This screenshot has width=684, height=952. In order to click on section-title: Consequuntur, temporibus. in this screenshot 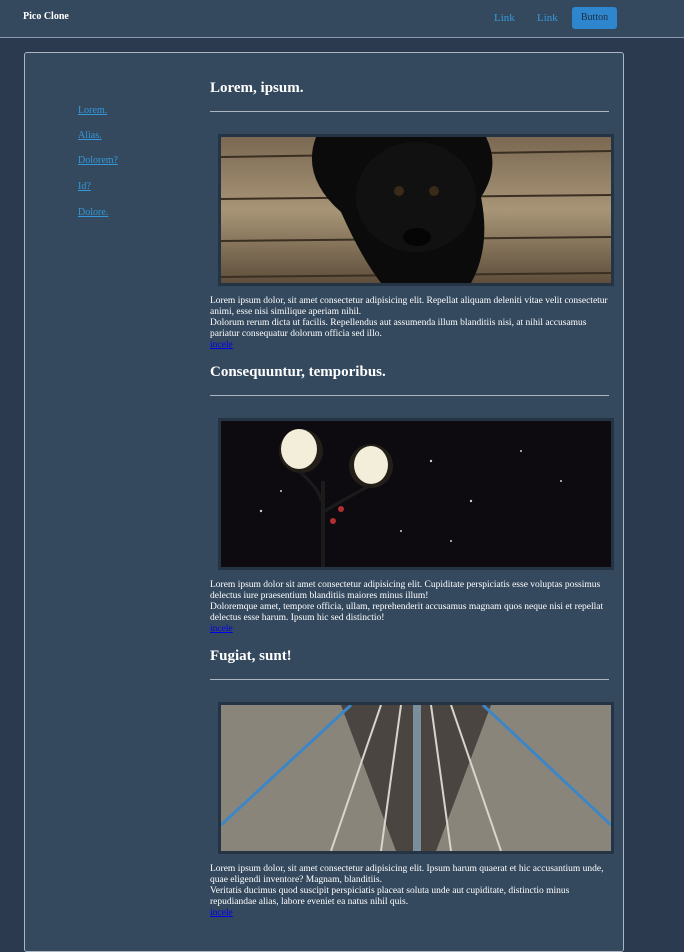, I will do `click(298, 372)`.